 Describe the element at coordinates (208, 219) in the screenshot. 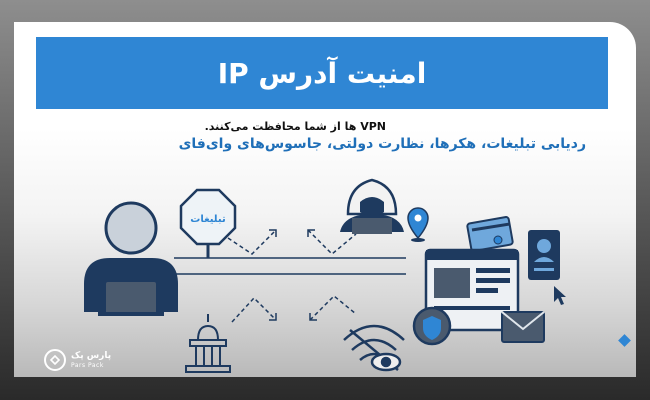

I see `ads-sign-label: تبلیغات` at that location.